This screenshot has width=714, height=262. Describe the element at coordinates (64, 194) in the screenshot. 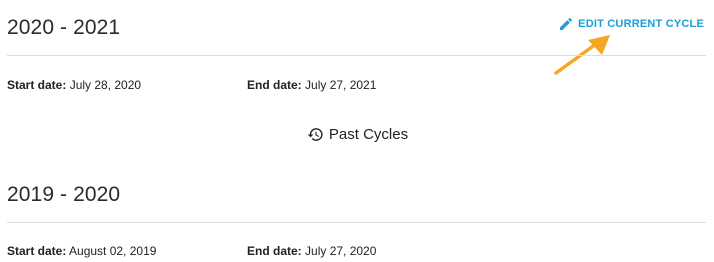

I see `previous-cycle-title: 2019 - 2020` at that location.